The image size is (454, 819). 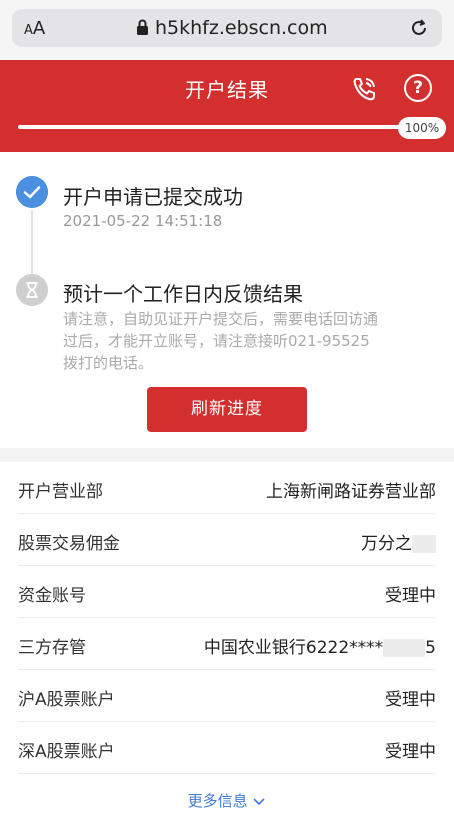 I want to click on progress-fill, so click(x=218, y=127).